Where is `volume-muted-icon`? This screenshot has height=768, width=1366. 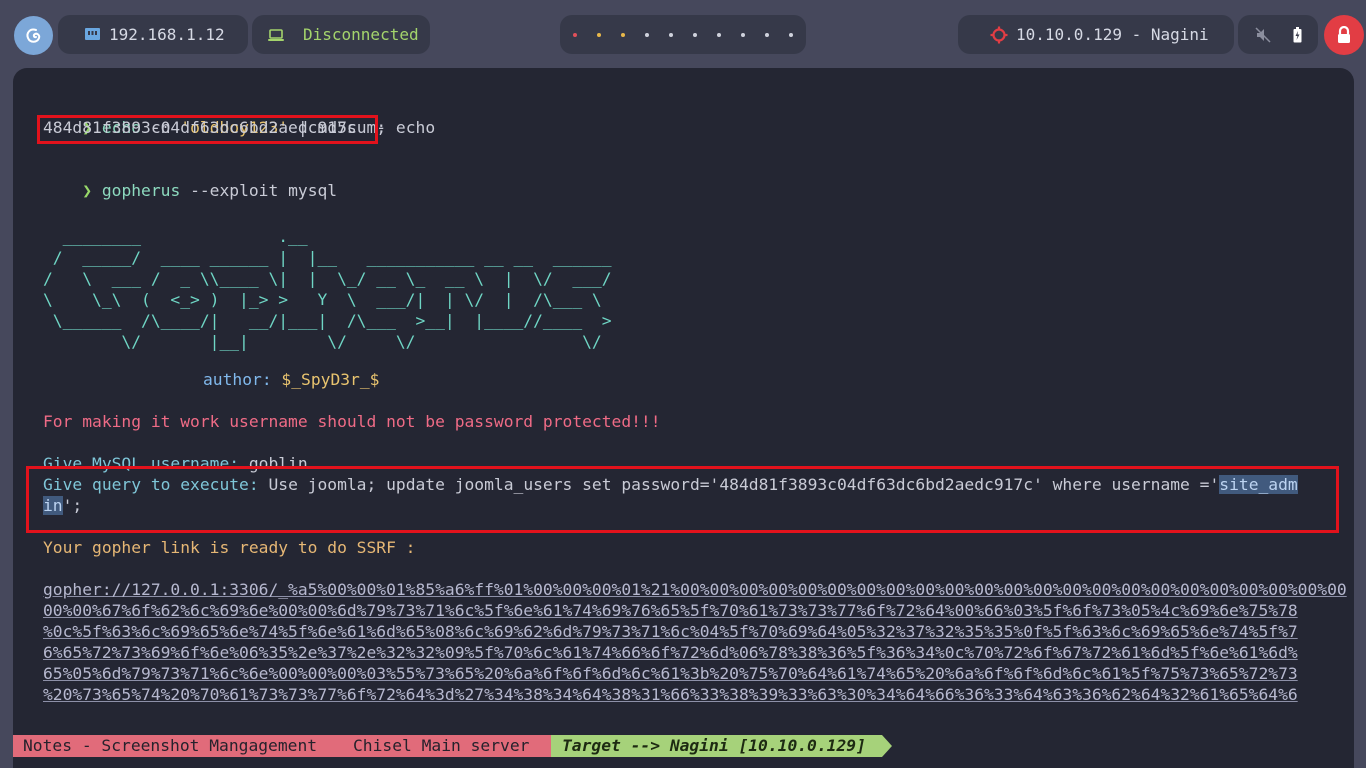 volume-muted-icon is located at coordinates (1262, 34).